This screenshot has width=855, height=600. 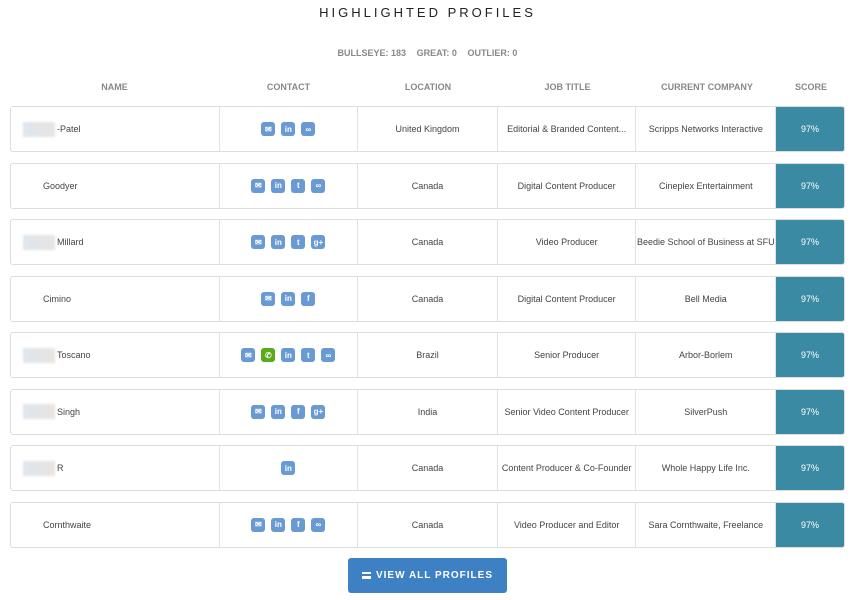 What do you see at coordinates (810, 87) in the screenshot?
I see `col-score: SCORE` at bounding box center [810, 87].